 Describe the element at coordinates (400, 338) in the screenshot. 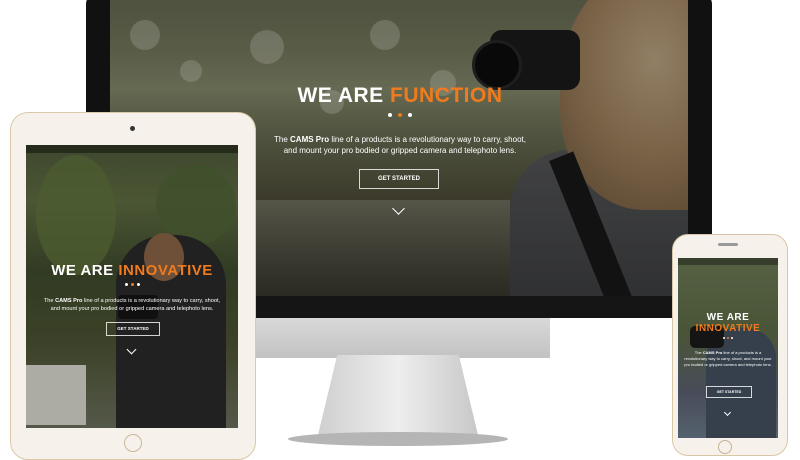

I see `desktop-bottom-panel` at that location.